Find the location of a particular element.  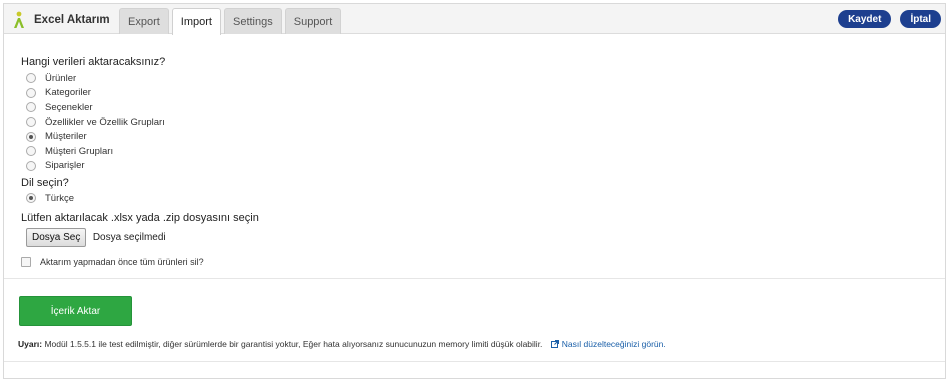

data-option: Ürünler is located at coordinates (481, 78).